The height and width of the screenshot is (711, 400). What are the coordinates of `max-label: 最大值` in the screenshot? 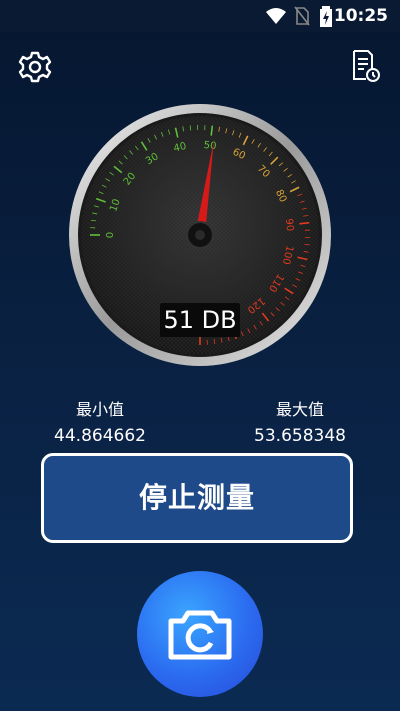 It's located at (299, 409).